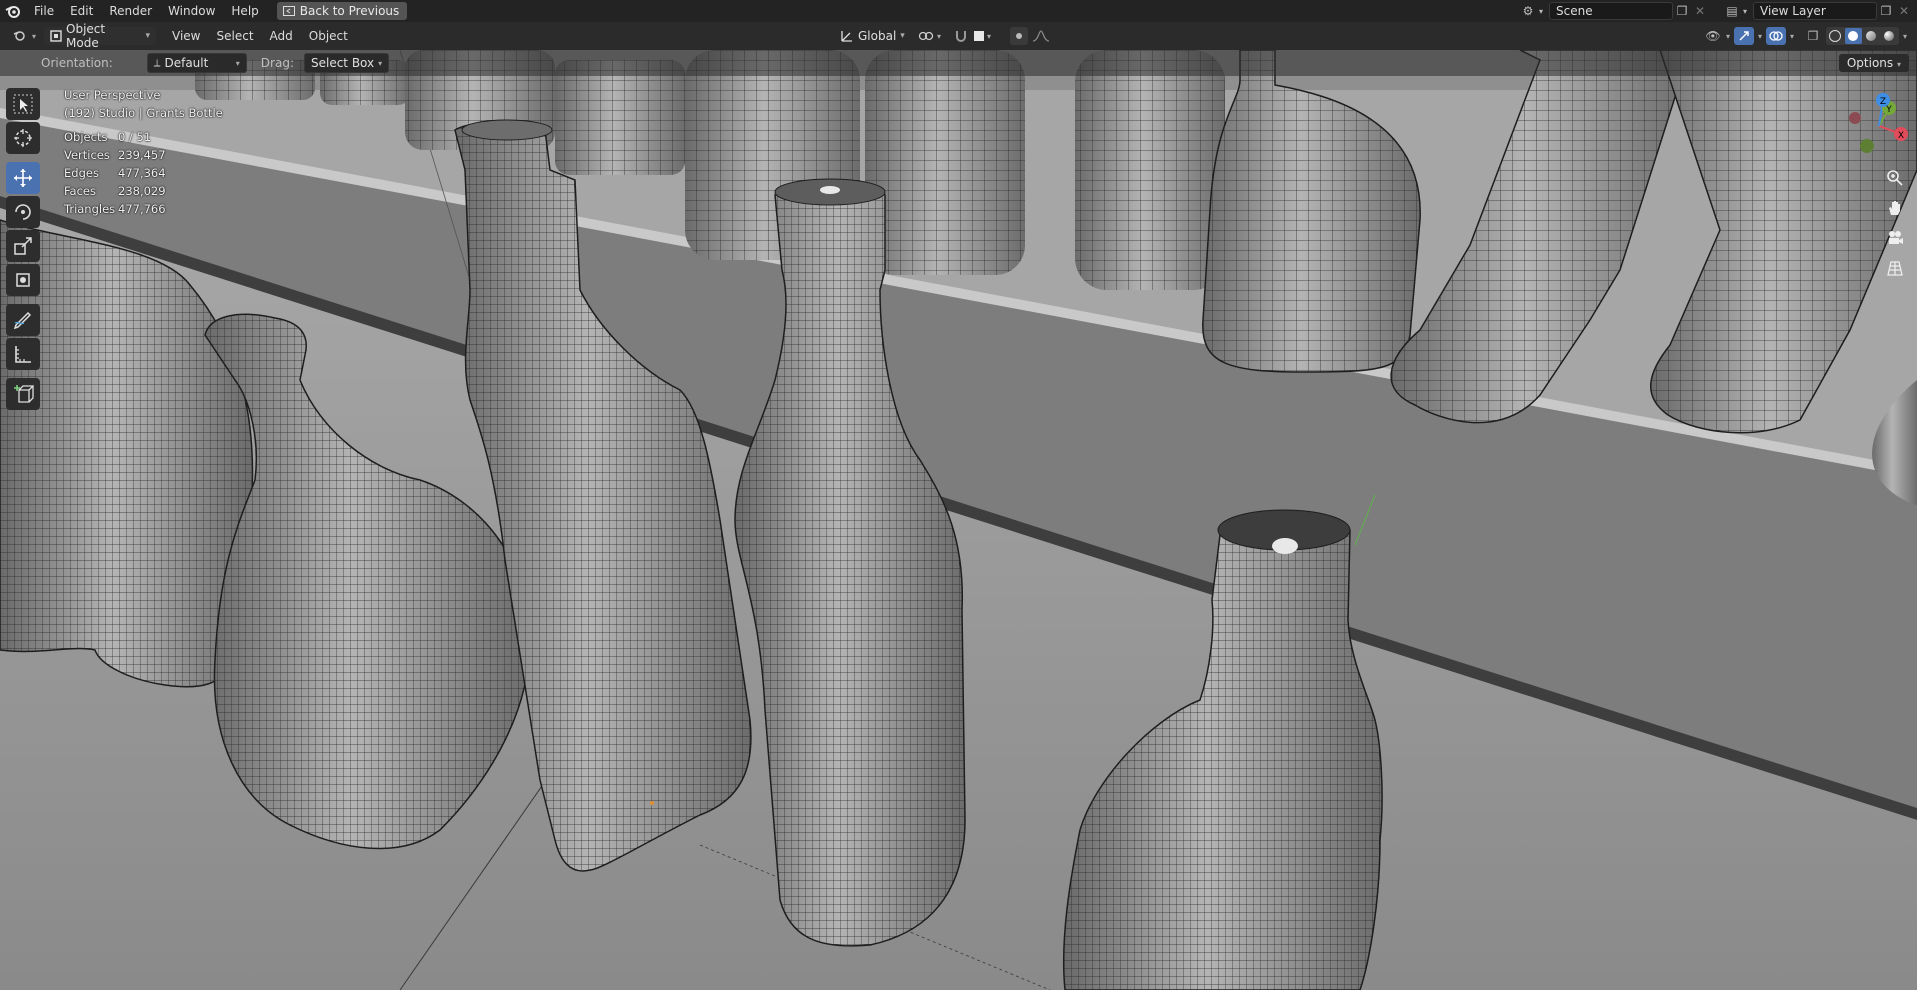  I want to click on view-layer-field: View Layer, so click(1815, 11).